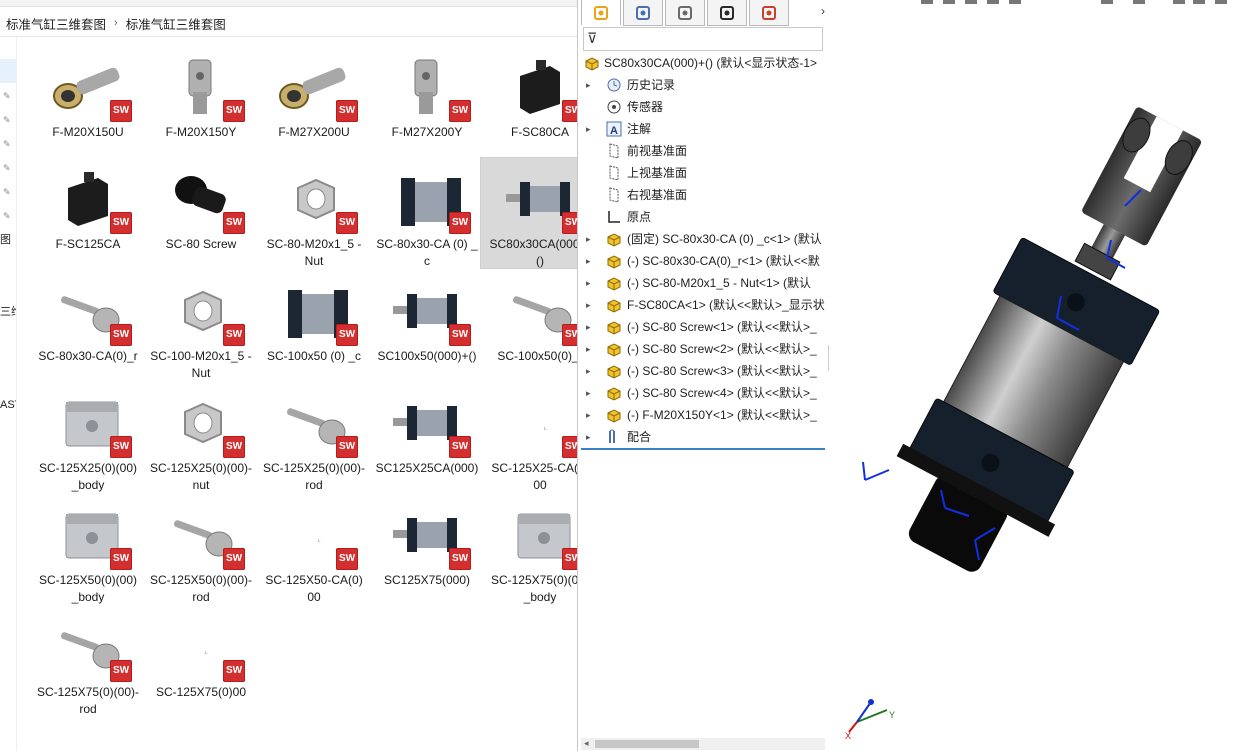 The width and height of the screenshot is (1258, 751). I want to click on filter-icon: ⊽, so click(592, 38).